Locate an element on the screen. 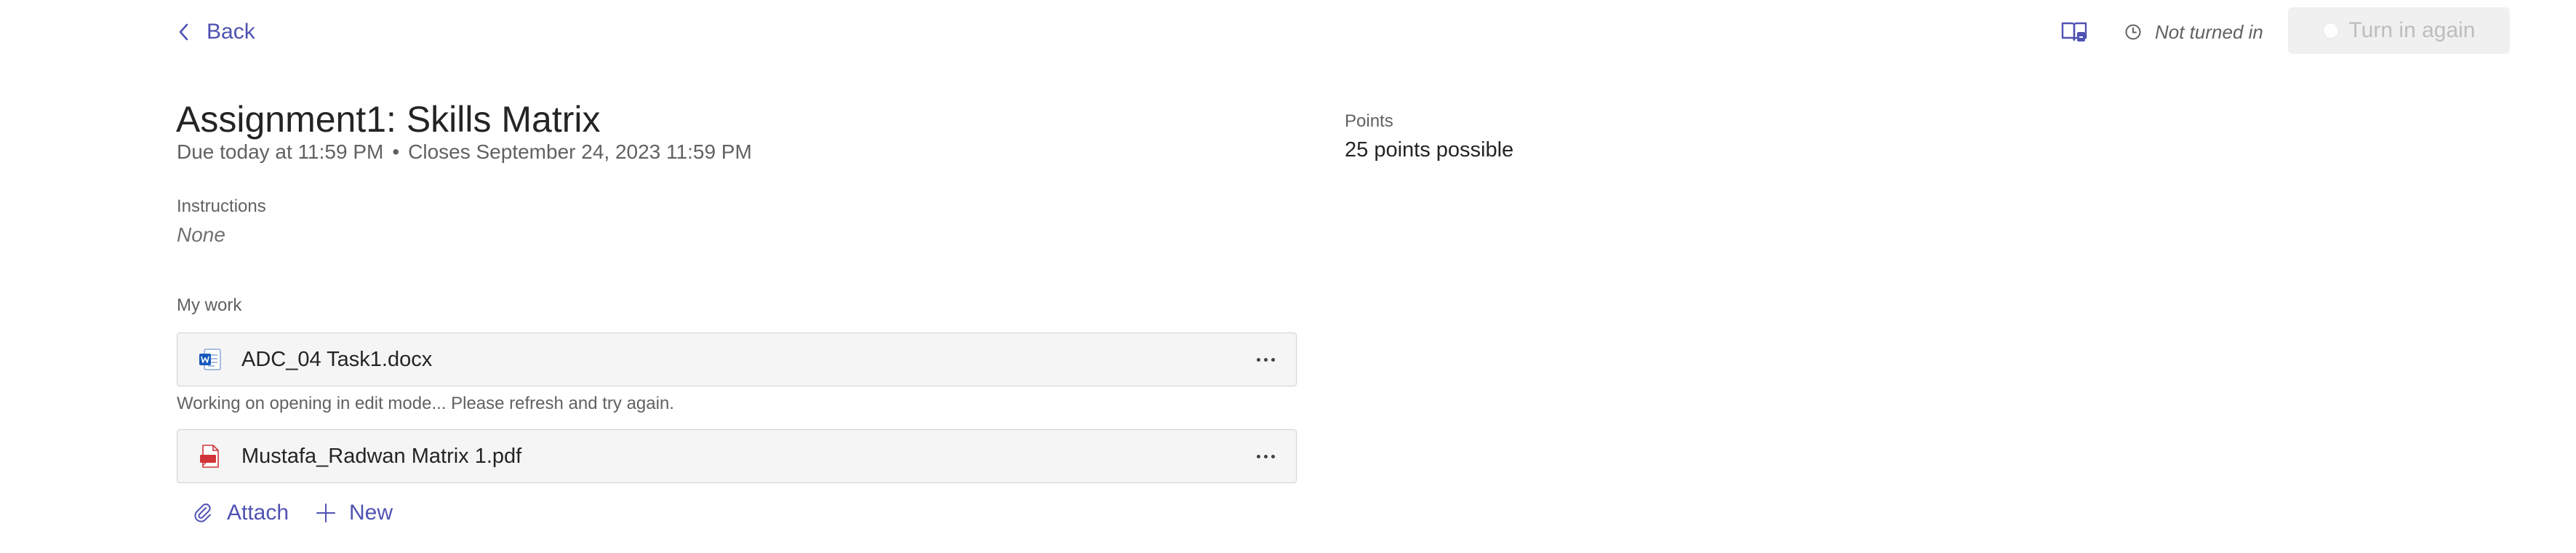 This screenshot has height=553, width=2576. clock-icon is located at coordinates (2133, 32).